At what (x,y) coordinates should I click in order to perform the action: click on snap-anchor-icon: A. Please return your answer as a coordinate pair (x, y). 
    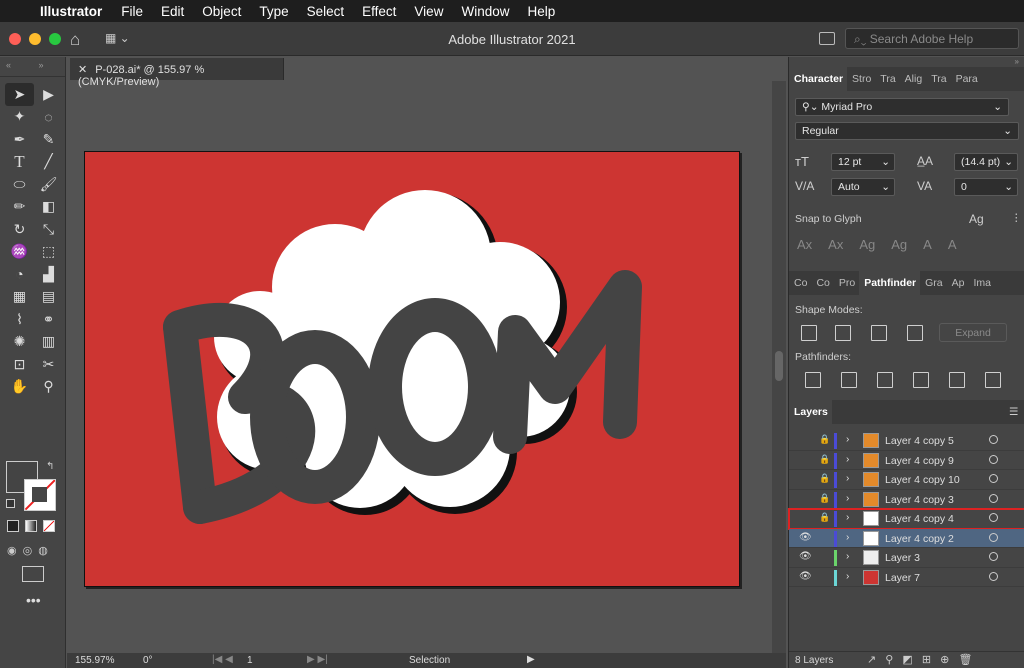
    Looking at the image, I should click on (952, 244).